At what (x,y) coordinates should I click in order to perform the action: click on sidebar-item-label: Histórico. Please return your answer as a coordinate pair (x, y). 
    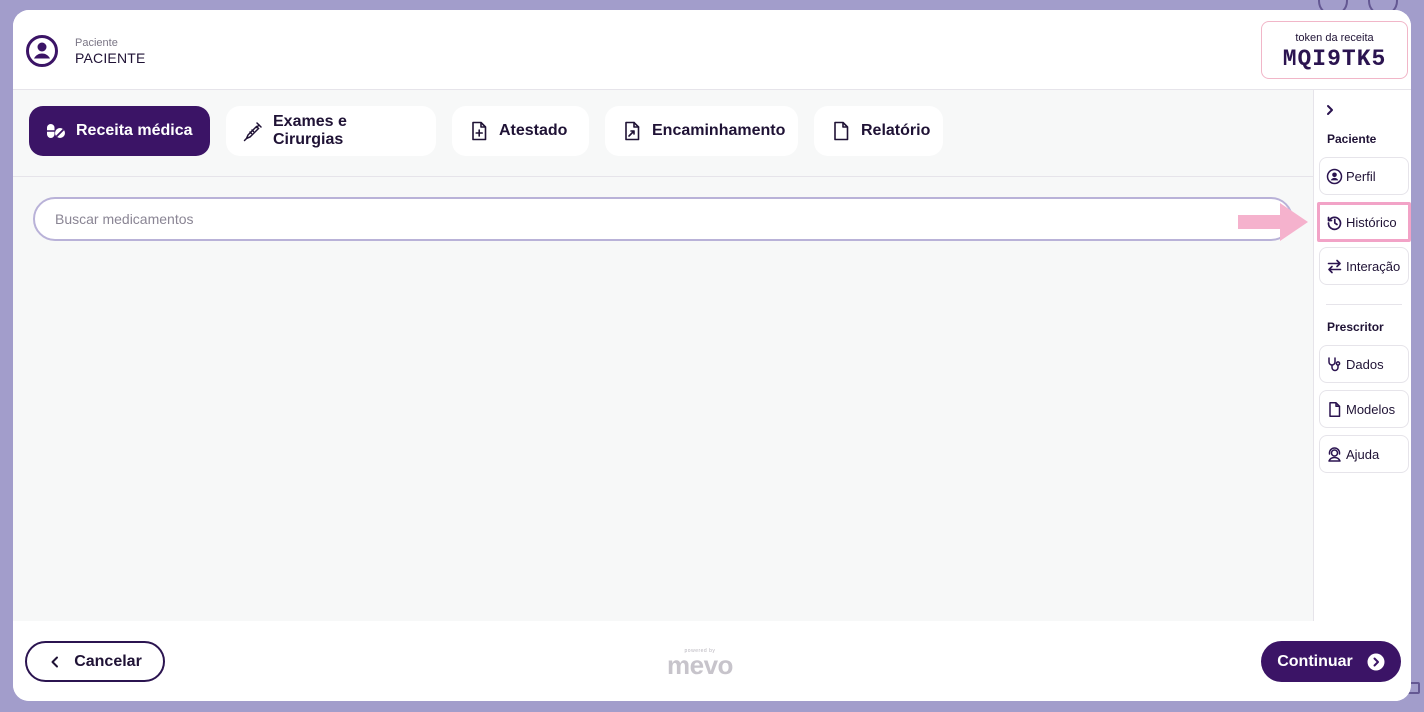
    Looking at the image, I should click on (1371, 222).